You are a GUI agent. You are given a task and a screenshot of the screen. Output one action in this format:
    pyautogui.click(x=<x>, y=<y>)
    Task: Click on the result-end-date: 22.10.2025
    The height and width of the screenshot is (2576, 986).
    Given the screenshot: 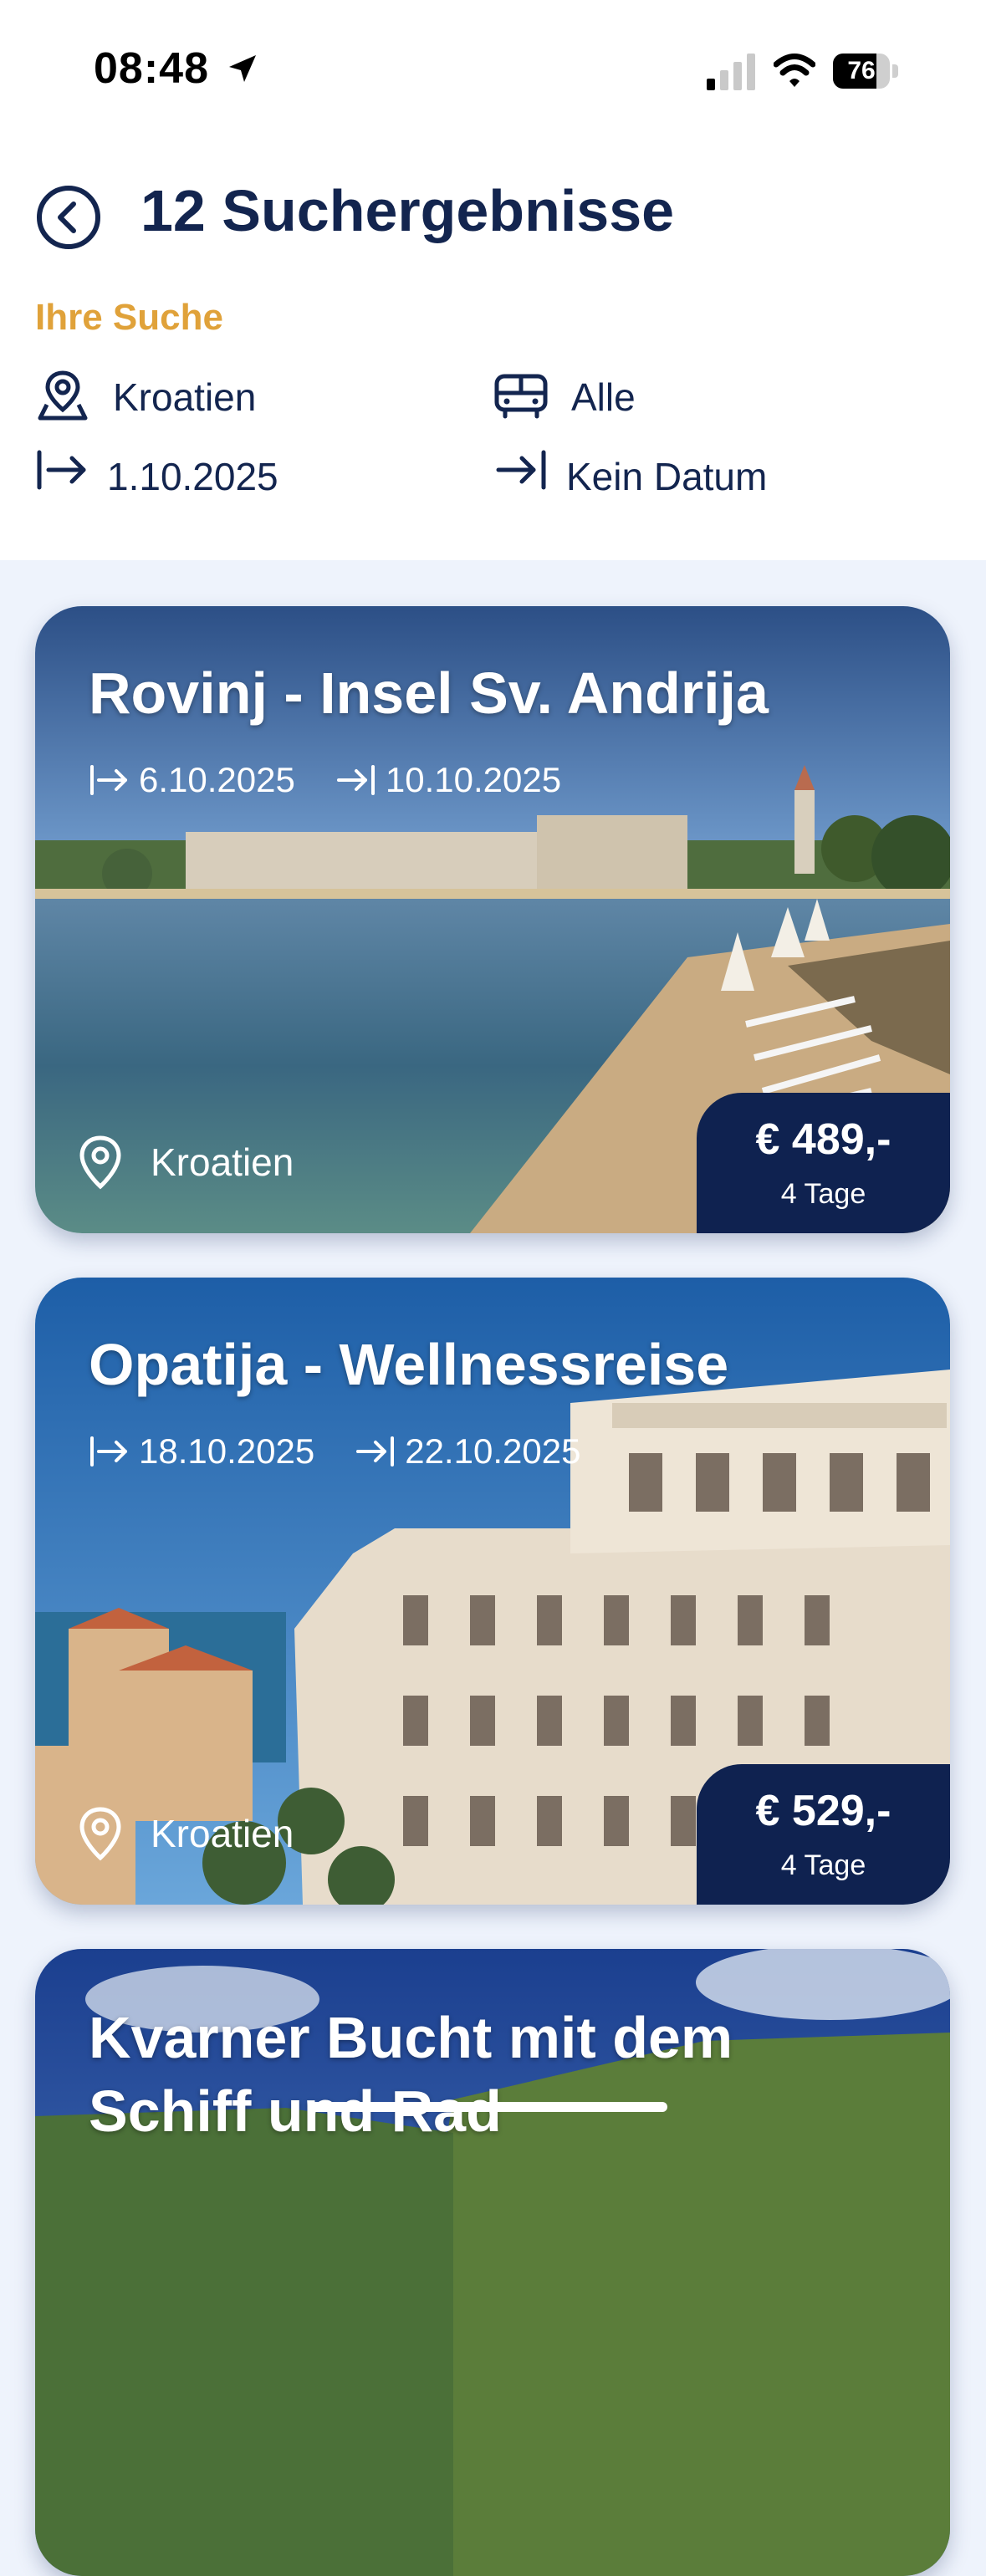 What is the action you would take?
    pyautogui.click(x=493, y=1451)
    